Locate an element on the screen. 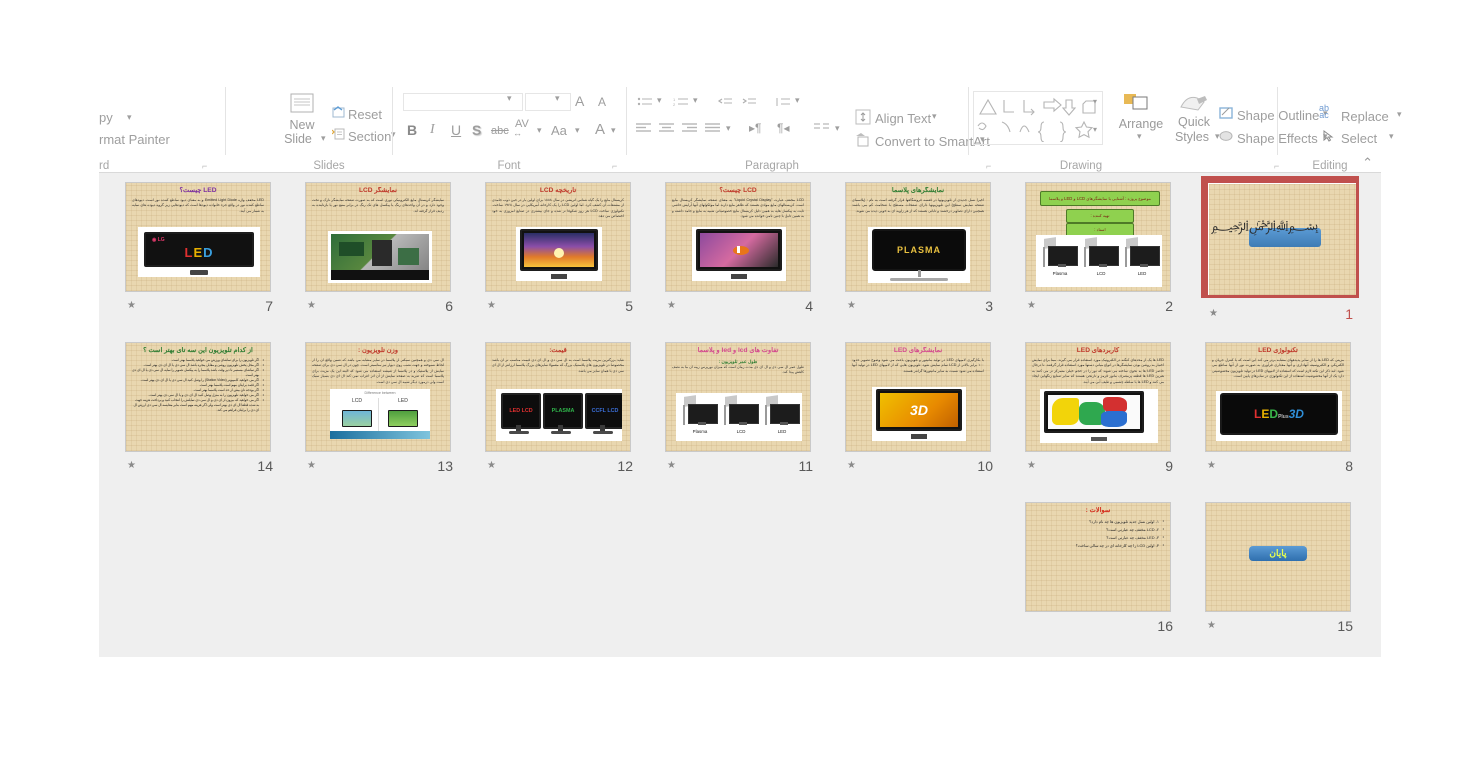  font-size-chevron-down-icon: ▾ is located at coordinates (557, 98).